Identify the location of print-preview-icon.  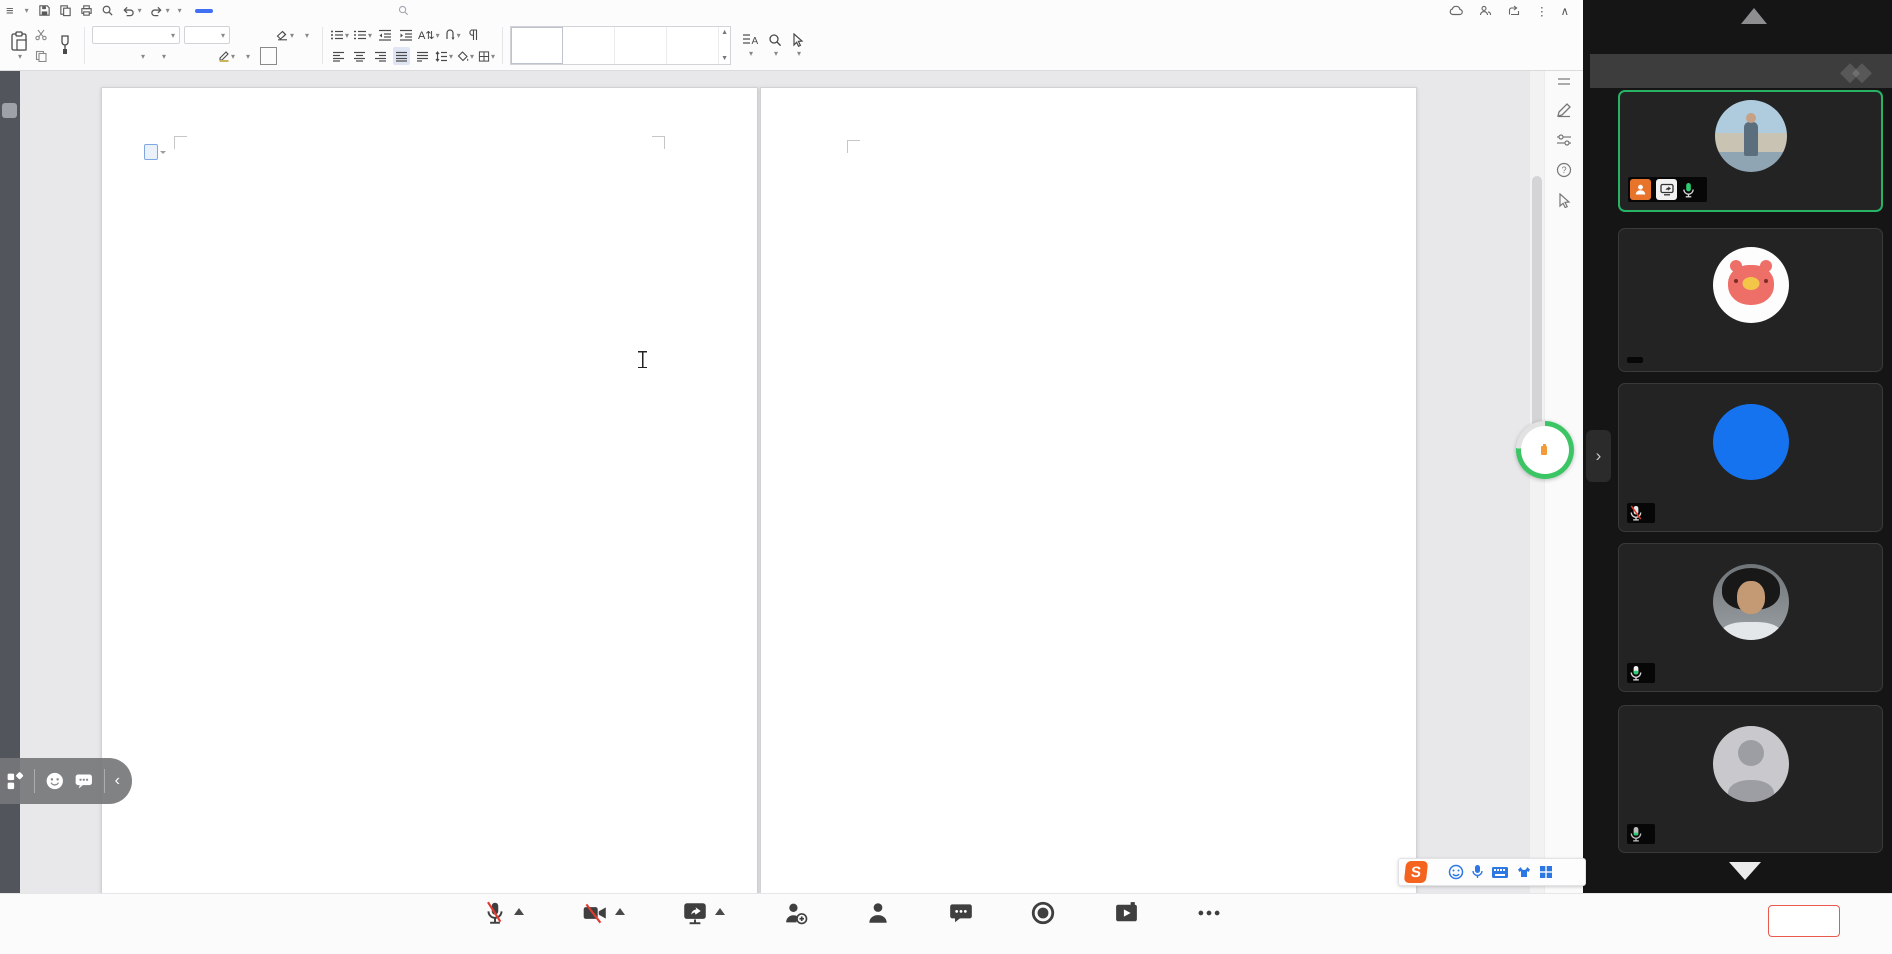
(107, 10).